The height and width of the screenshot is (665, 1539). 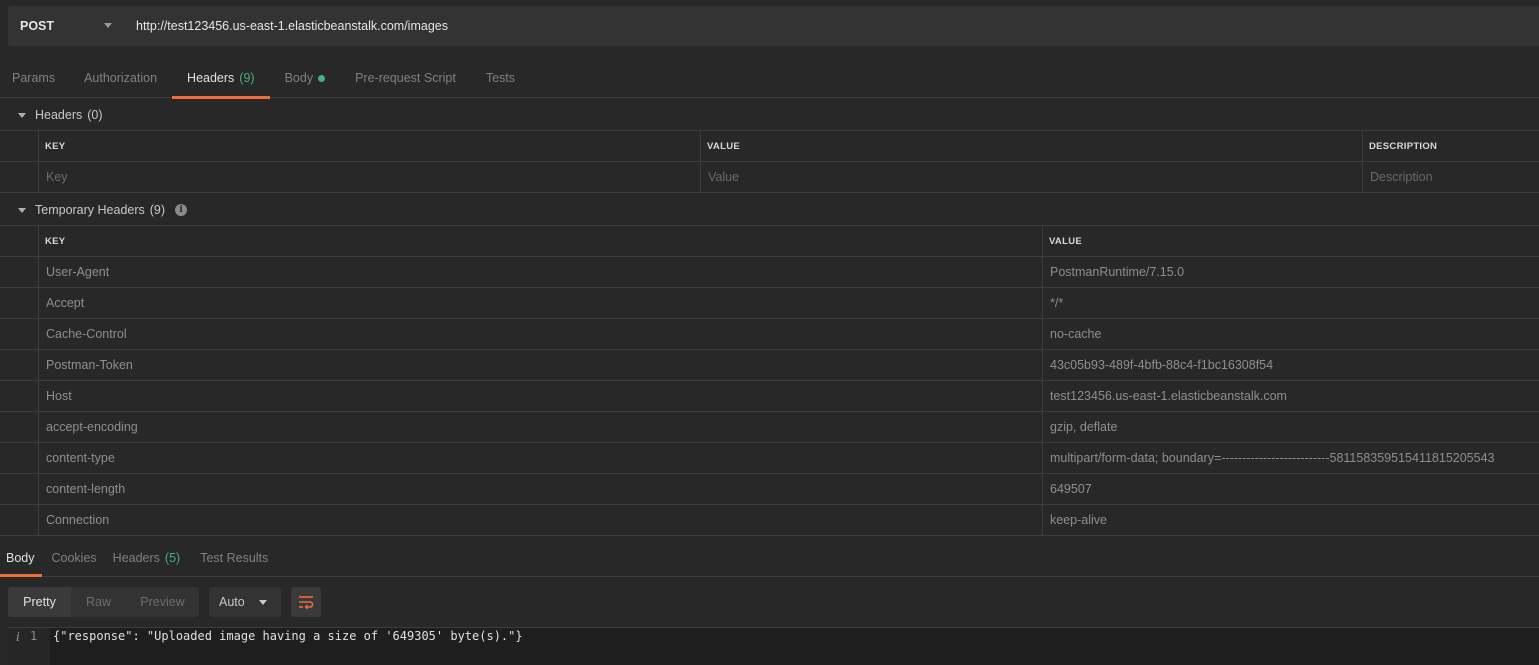 I want to click on tab-body-label: Body, so click(x=299, y=78).